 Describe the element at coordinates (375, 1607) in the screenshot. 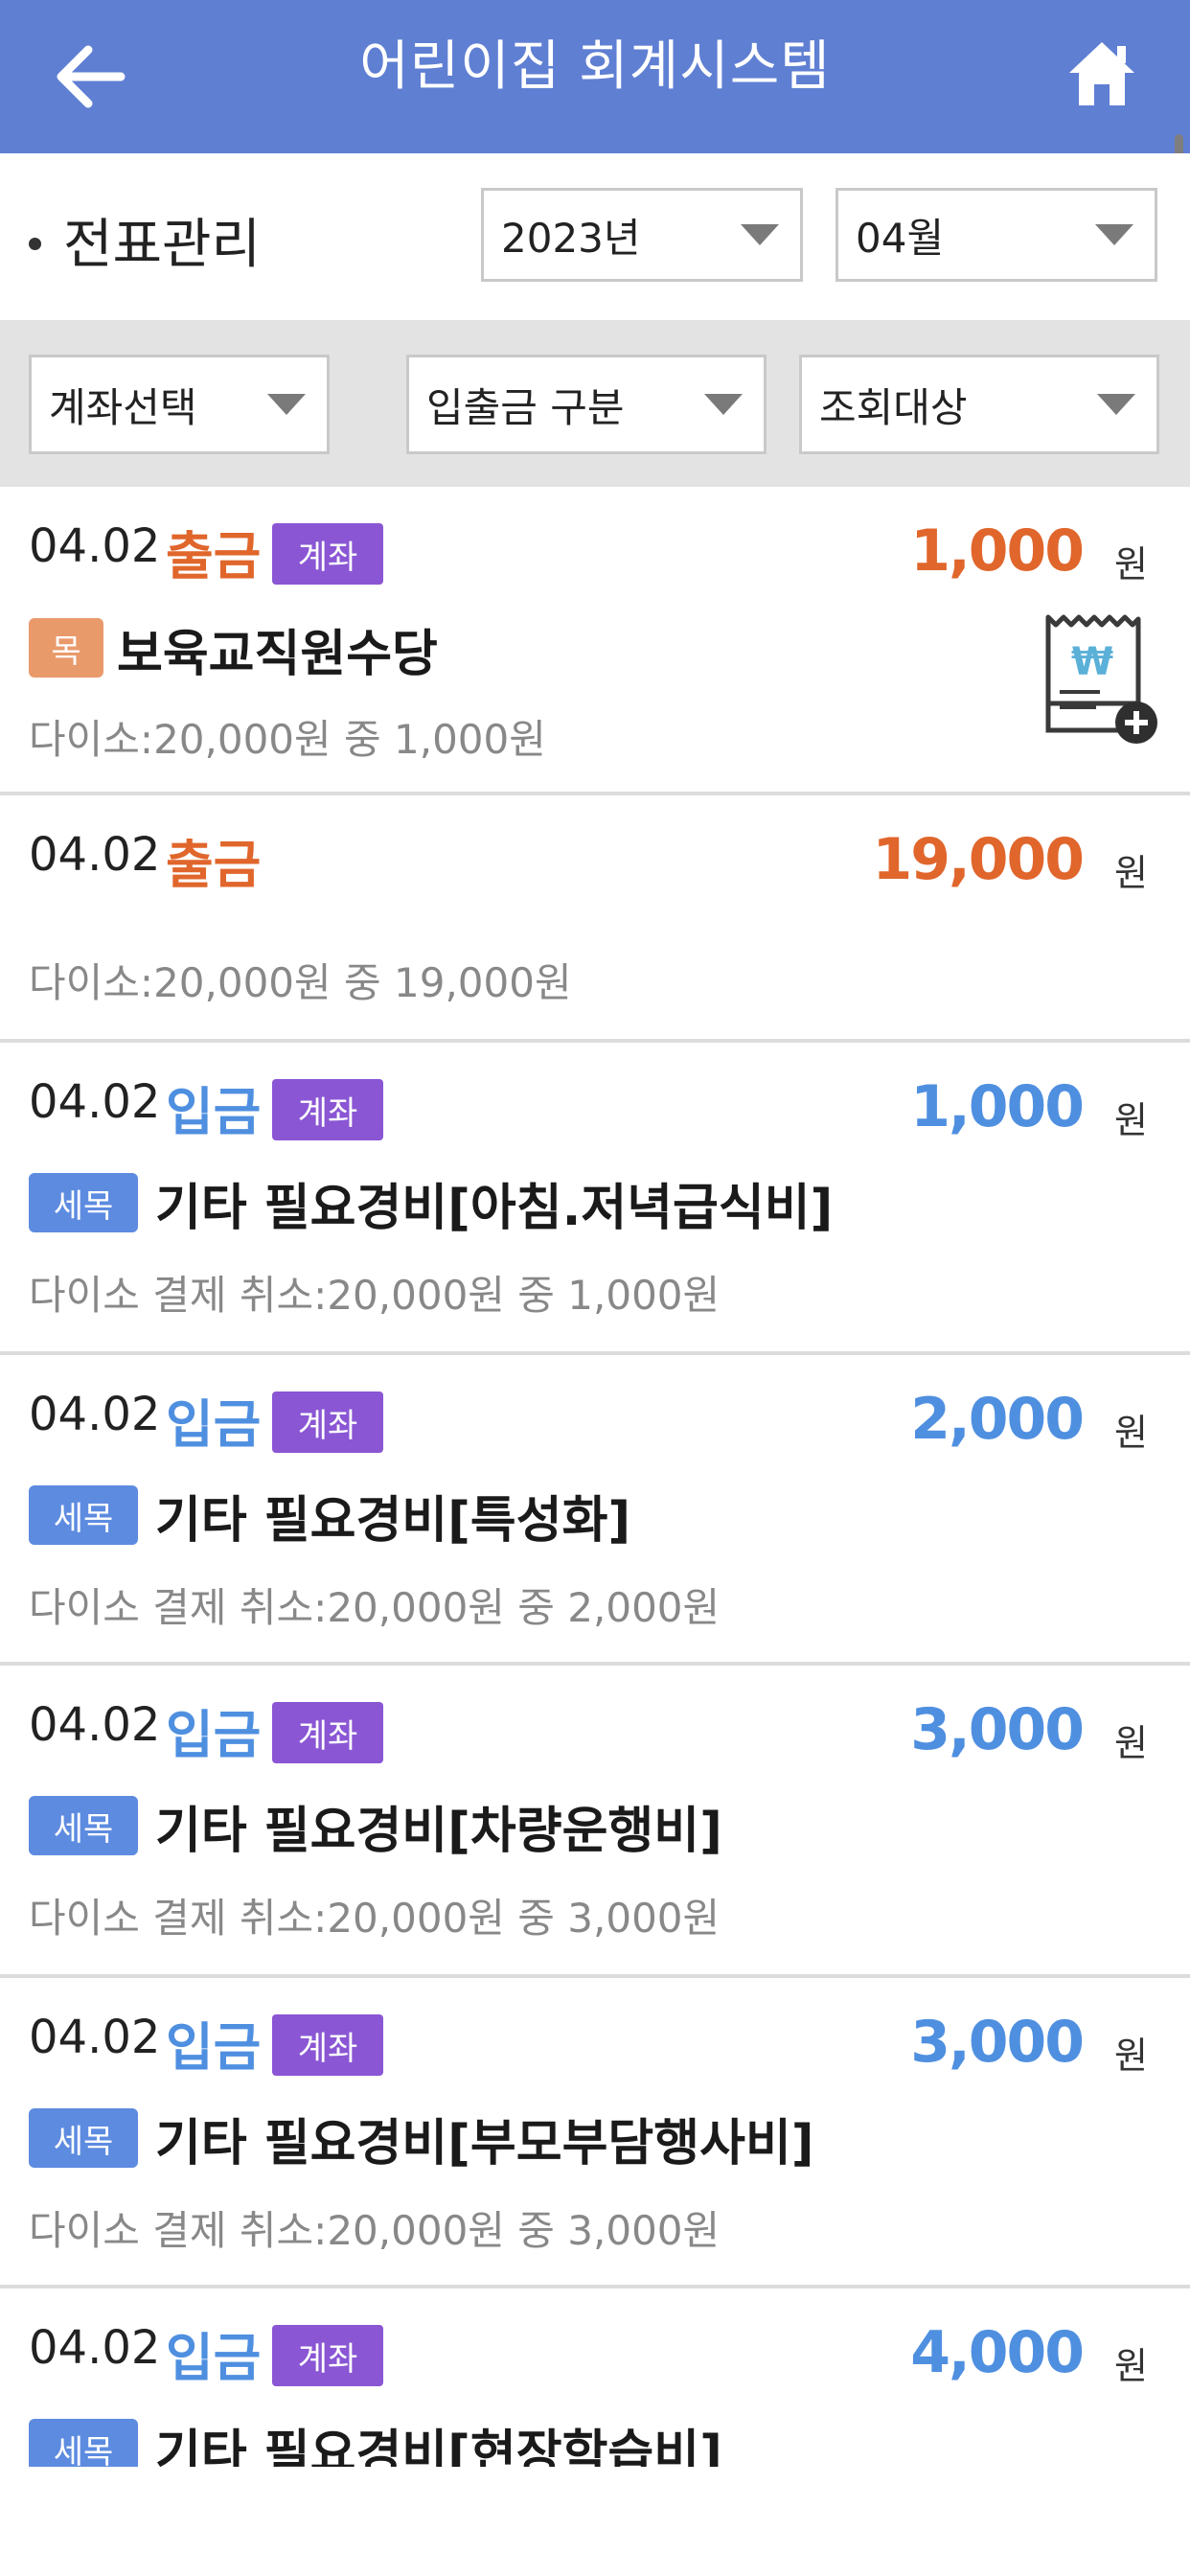

I see `voucher-description: 다이소 결제 취소:20,000원 중 2,000원` at that location.